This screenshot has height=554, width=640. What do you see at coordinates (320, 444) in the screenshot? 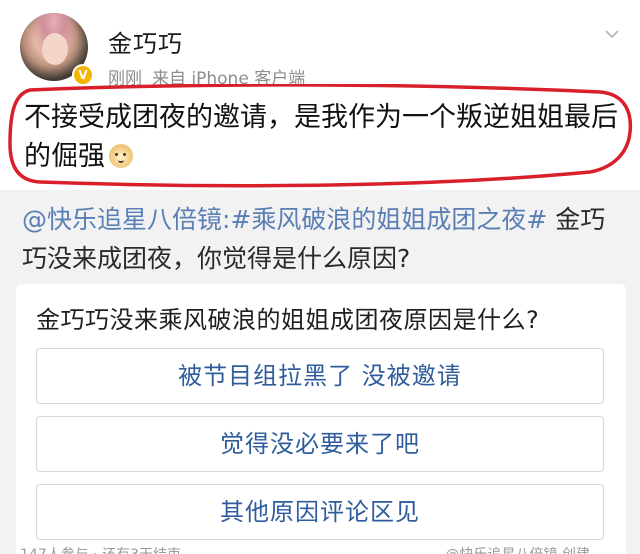
I see `poll-option-2: 觉得没必要来了吧` at bounding box center [320, 444].